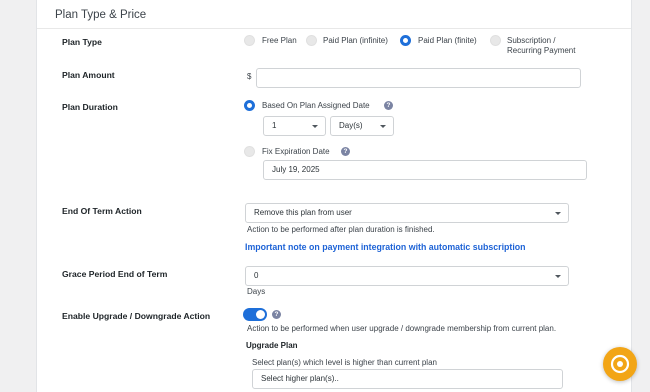 The width and height of the screenshot is (650, 392). I want to click on radio-free-plan, so click(249, 40).